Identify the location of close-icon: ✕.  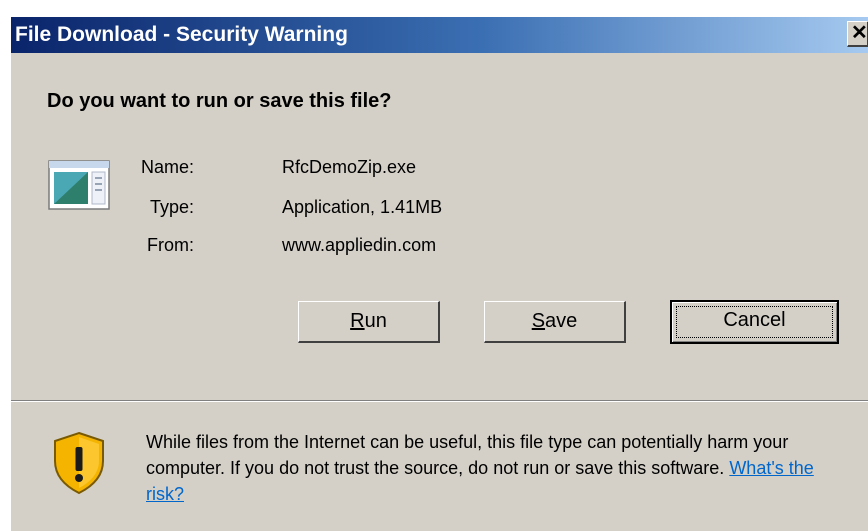
(859, 33).